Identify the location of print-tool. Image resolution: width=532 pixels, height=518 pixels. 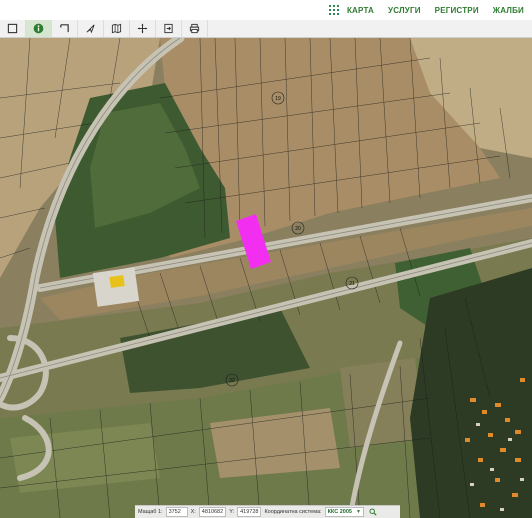
(195, 28).